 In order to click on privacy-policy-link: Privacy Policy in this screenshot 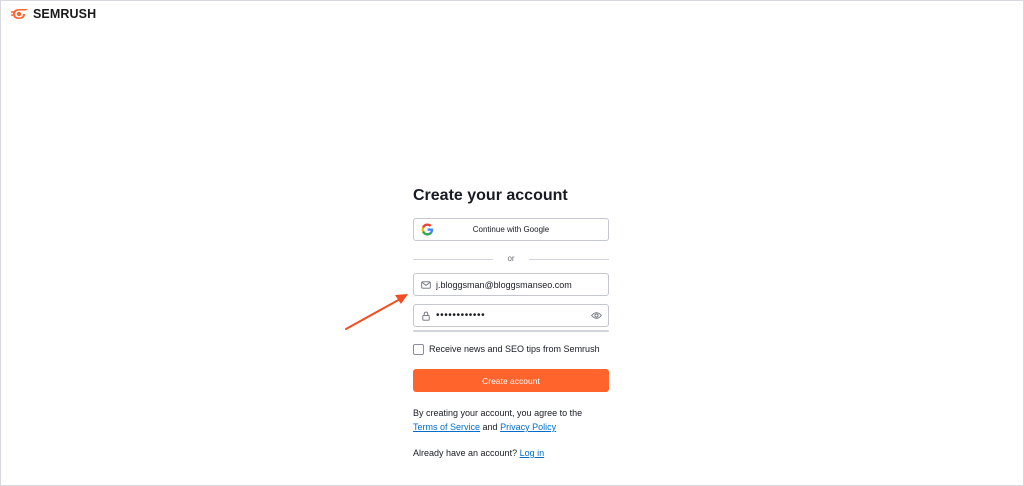, I will do `click(528, 427)`.